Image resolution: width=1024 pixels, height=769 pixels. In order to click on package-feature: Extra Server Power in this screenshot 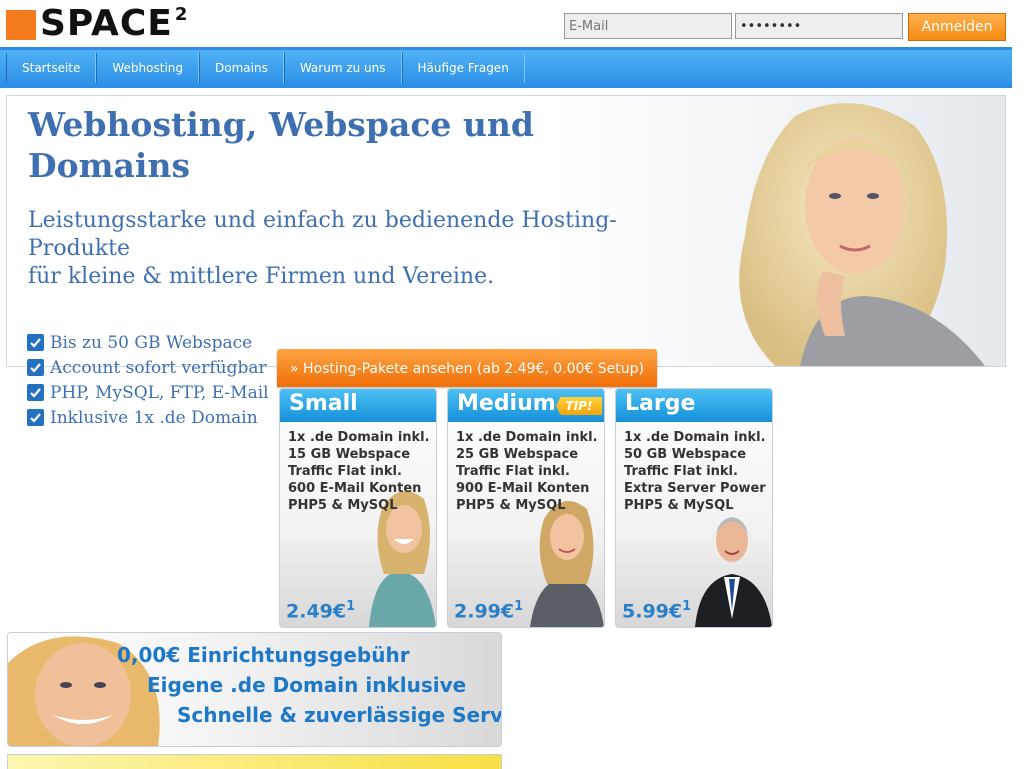, I will do `click(695, 488)`.